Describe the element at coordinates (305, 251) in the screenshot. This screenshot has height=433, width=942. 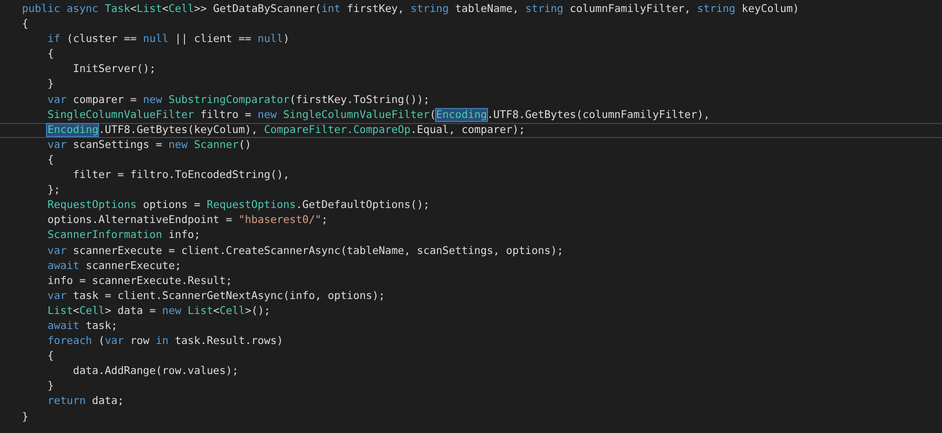
I see `code-line: var scannerExecute = client.CreateScannerAsync(tableName, scanSettings, options);` at that location.